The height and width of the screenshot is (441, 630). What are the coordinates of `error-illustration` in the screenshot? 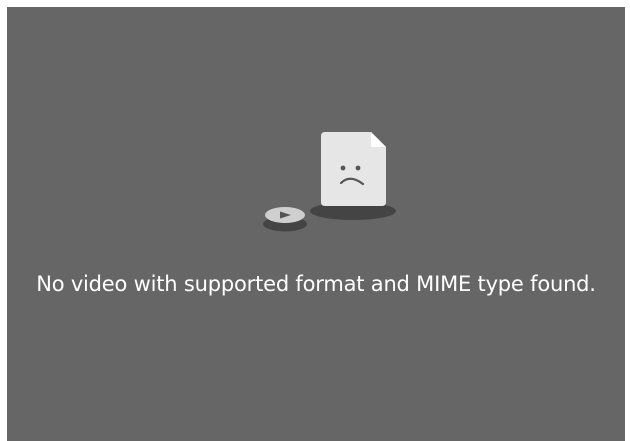 It's located at (330, 181).